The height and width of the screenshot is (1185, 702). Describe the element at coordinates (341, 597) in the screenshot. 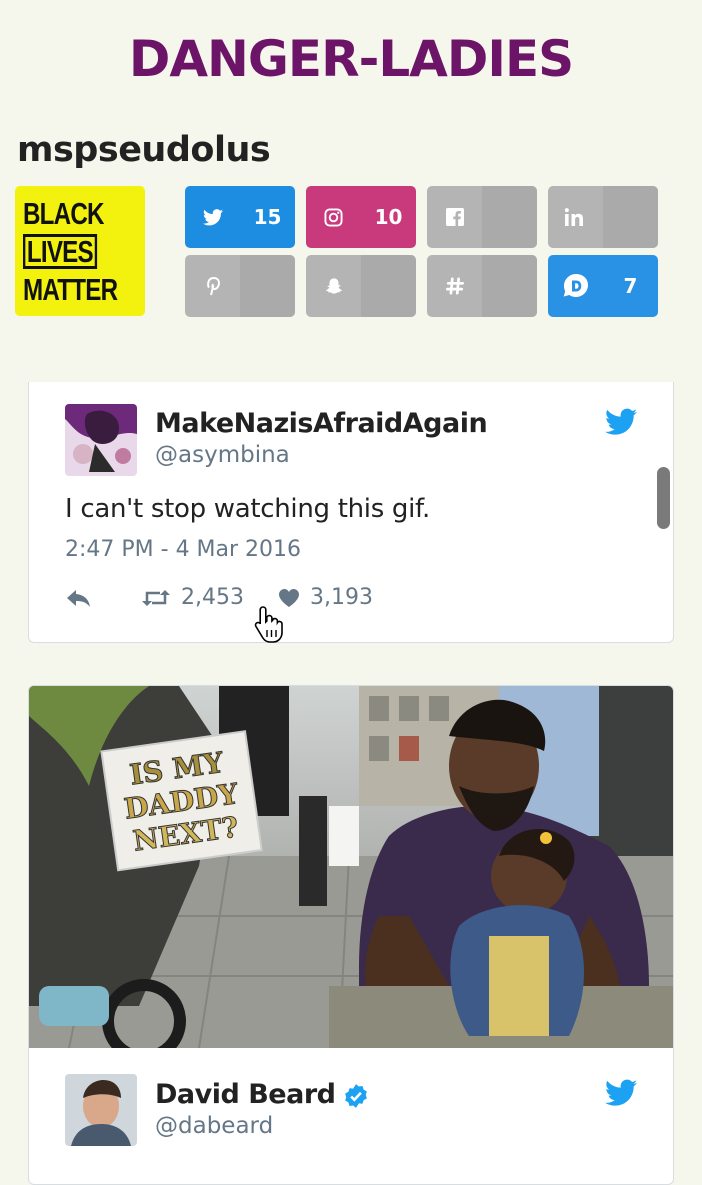

I see `like-count: 3,193` at that location.